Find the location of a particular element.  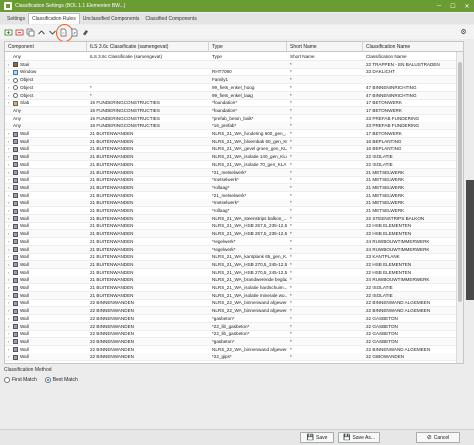

cell-component: › Wall is located at coordinates (46, 357).